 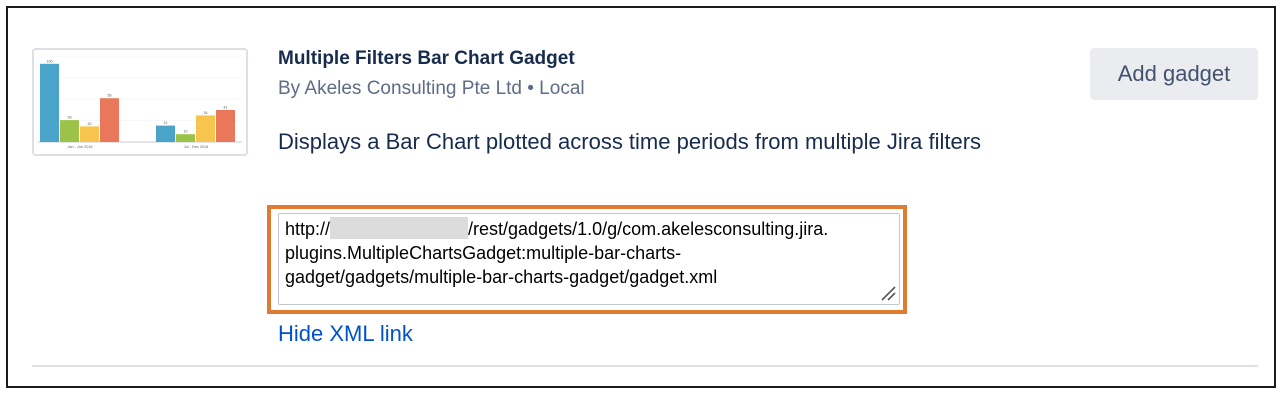 I want to click on chart-data-label: 20, so click(x=90, y=124).